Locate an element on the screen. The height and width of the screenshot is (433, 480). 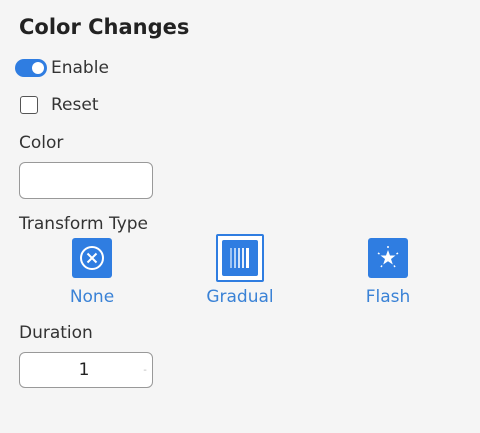
sparkle-star-icon is located at coordinates (388, 258).